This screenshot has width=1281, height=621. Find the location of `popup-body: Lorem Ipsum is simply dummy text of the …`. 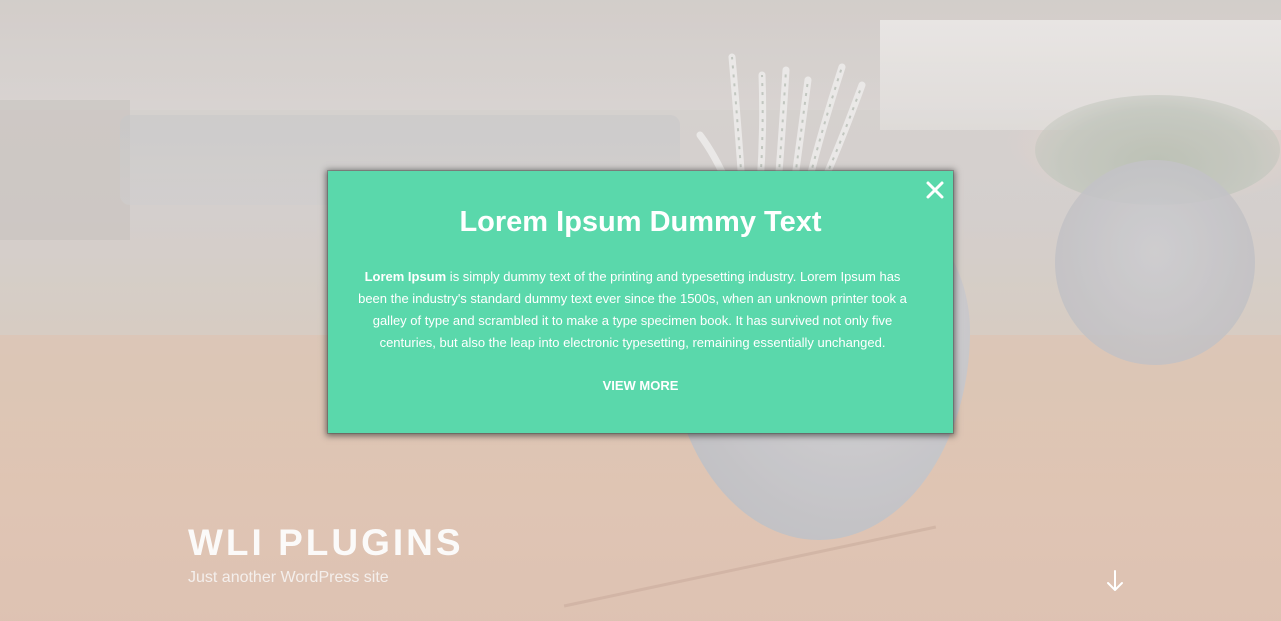

popup-body: Lorem Ipsum is simply dummy text of the … is located at coordinates (632, 310).